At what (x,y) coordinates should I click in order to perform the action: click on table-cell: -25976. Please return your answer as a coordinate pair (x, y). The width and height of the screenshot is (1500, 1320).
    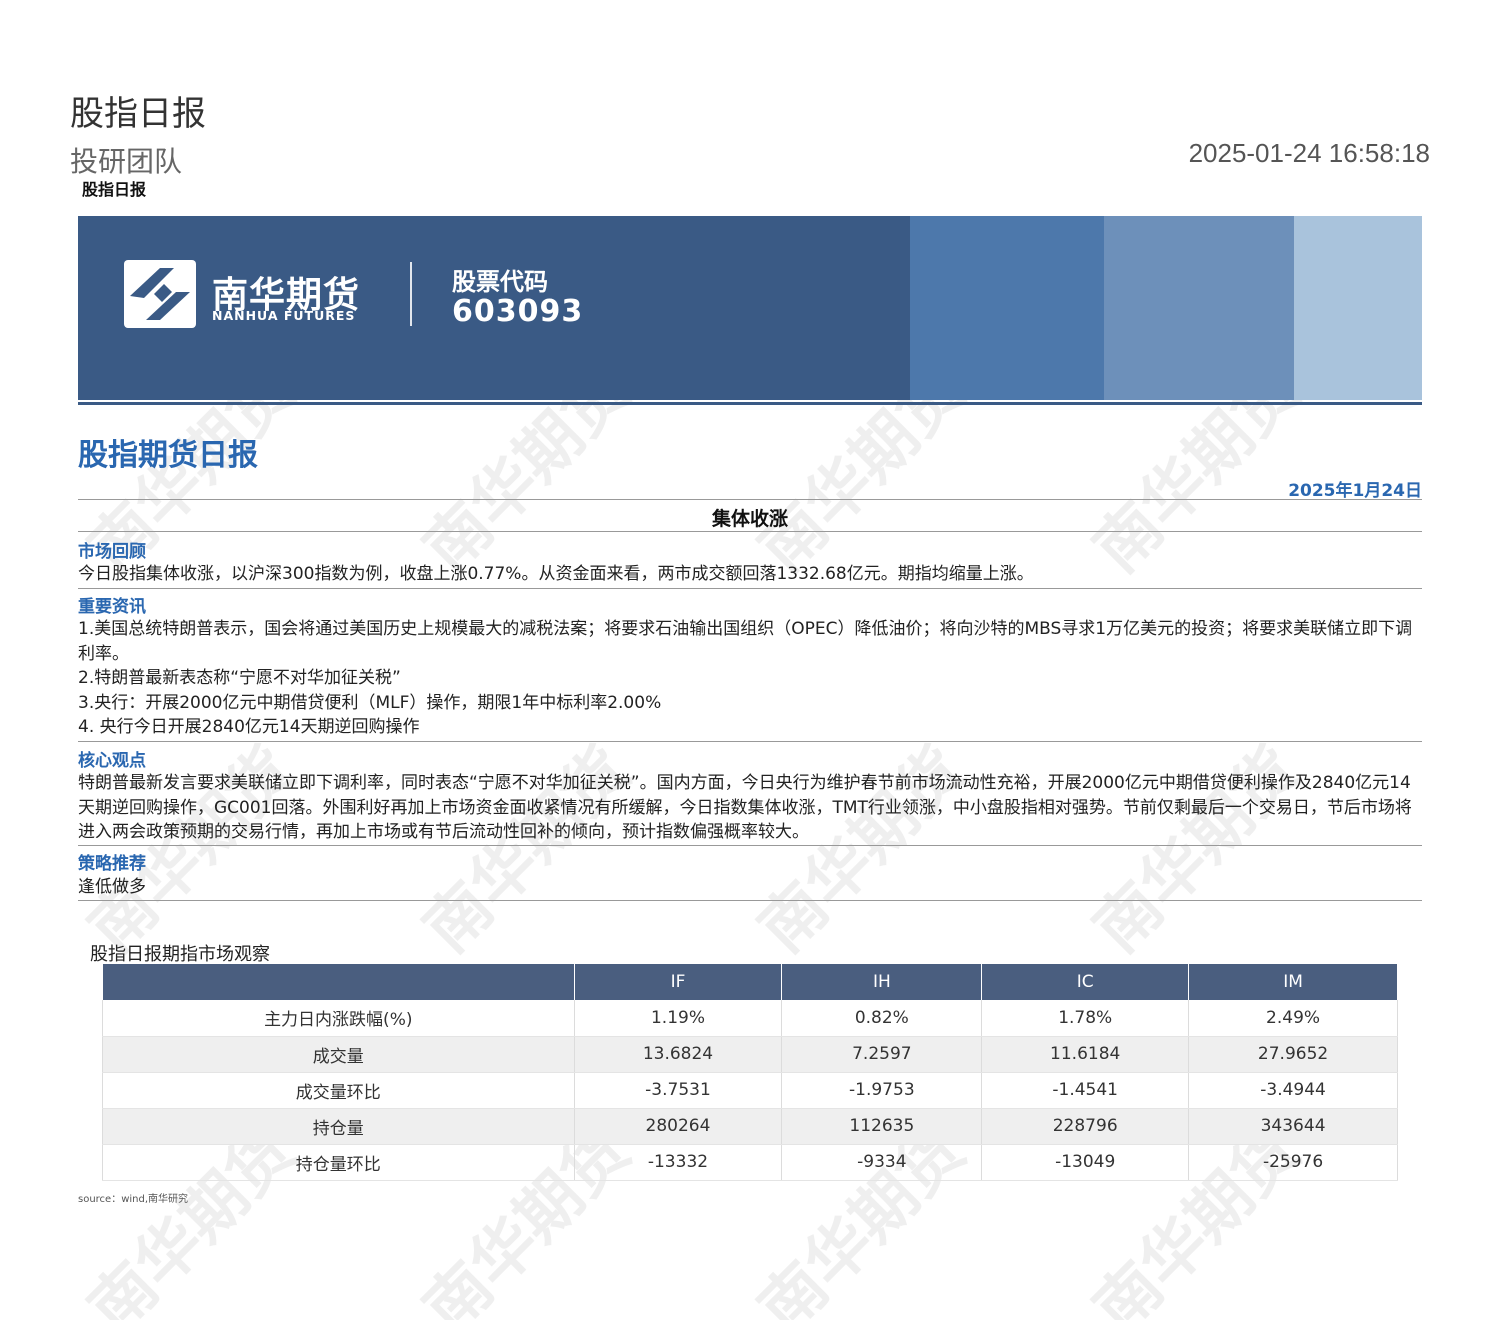
    Looking at the image, I should click on (1293, 1162).